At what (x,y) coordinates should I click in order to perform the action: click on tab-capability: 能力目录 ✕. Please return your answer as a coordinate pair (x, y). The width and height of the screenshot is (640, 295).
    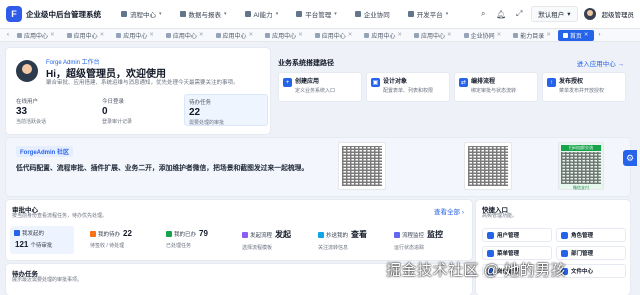
    Looking at the image, I should click on (532, 35).